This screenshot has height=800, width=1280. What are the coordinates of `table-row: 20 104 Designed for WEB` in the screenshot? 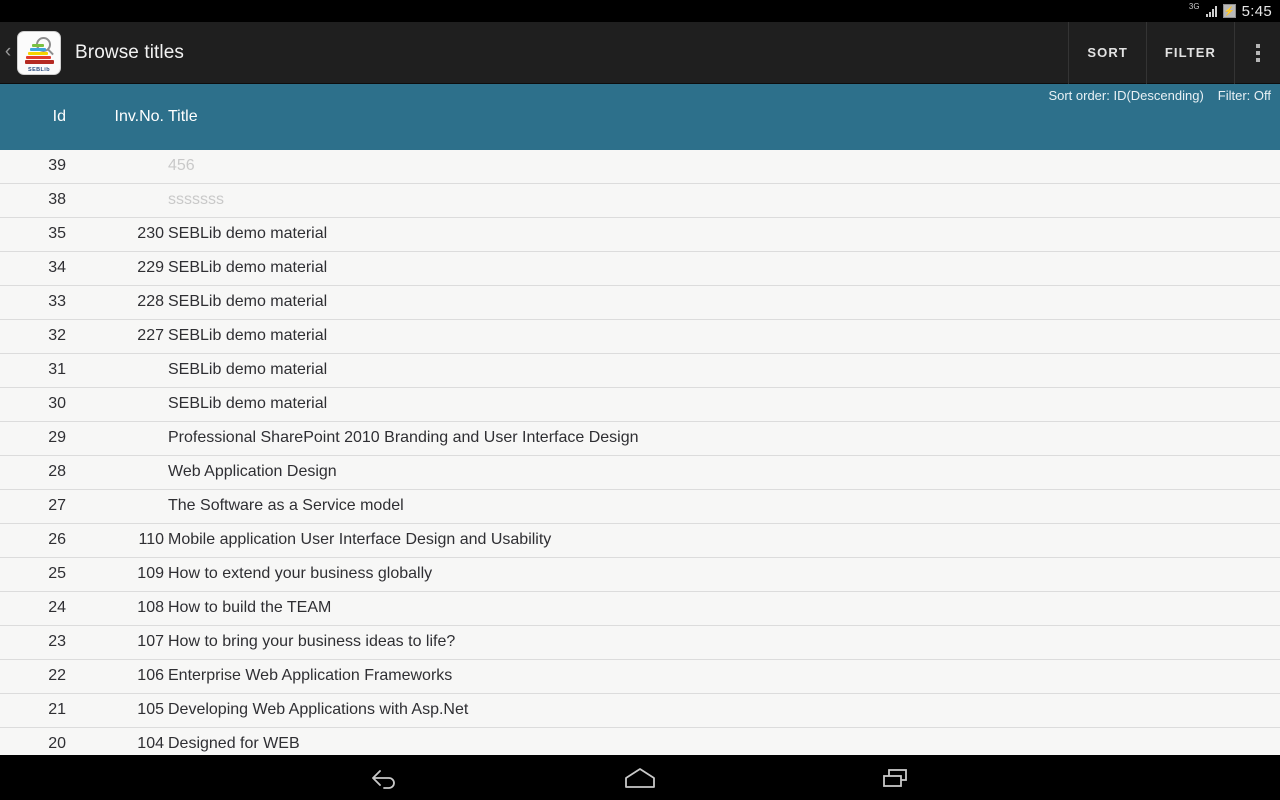 It's located at (640, 741).